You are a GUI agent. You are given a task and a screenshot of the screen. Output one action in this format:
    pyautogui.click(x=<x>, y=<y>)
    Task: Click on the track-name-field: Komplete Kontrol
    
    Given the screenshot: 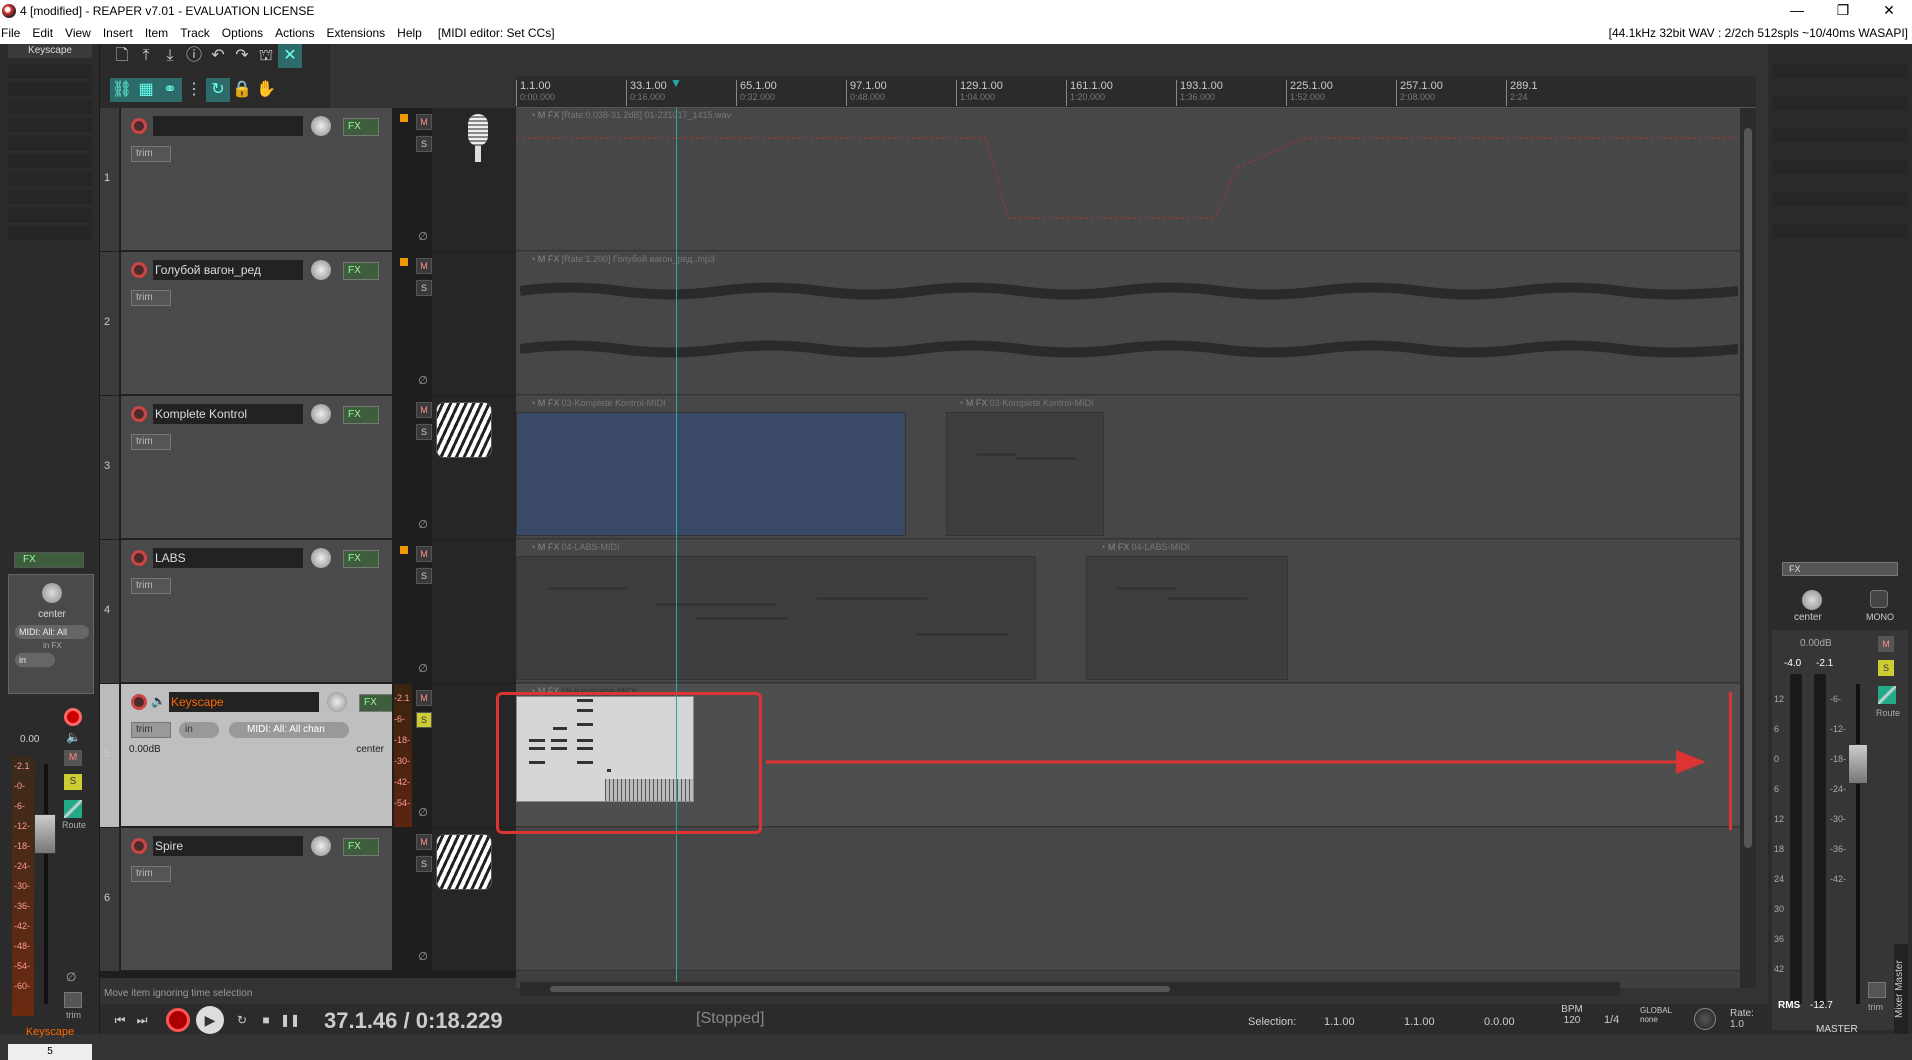 What is the action you would take?
    pyautogui.click(x=228, y=414)
    